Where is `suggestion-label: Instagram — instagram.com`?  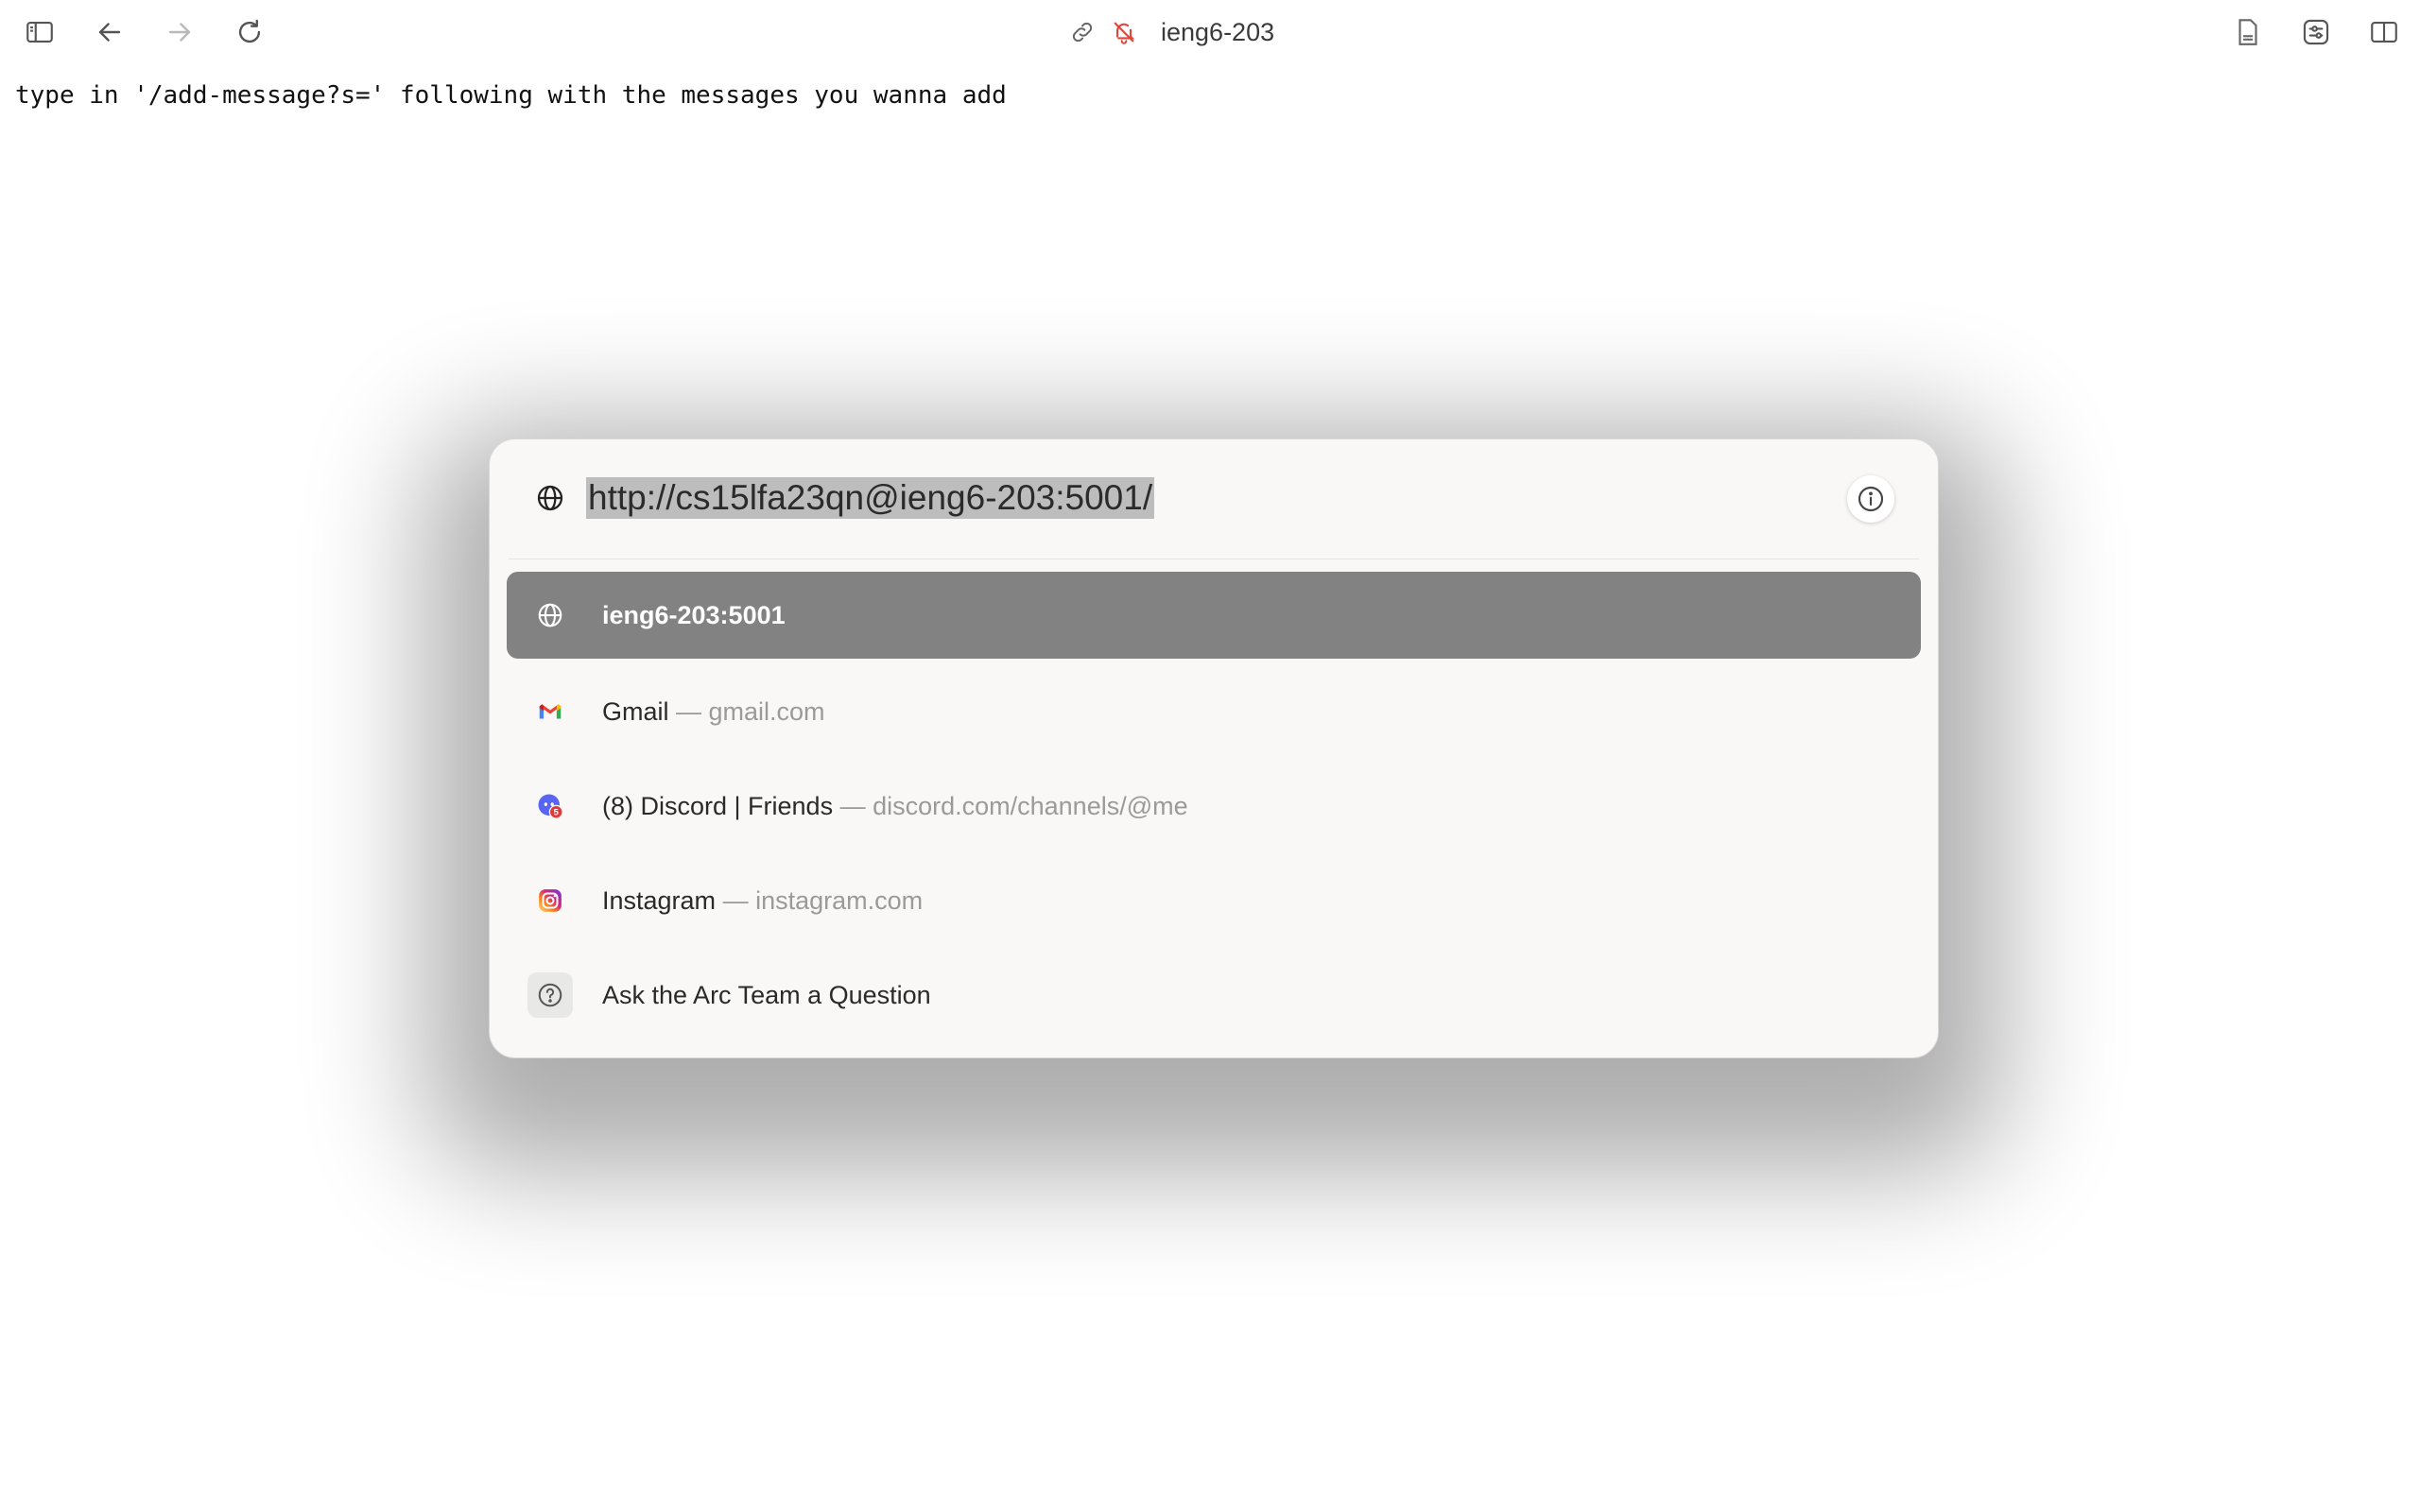
suggestion-label: Instagram — instagram.com is located at coordinates (762, 901).